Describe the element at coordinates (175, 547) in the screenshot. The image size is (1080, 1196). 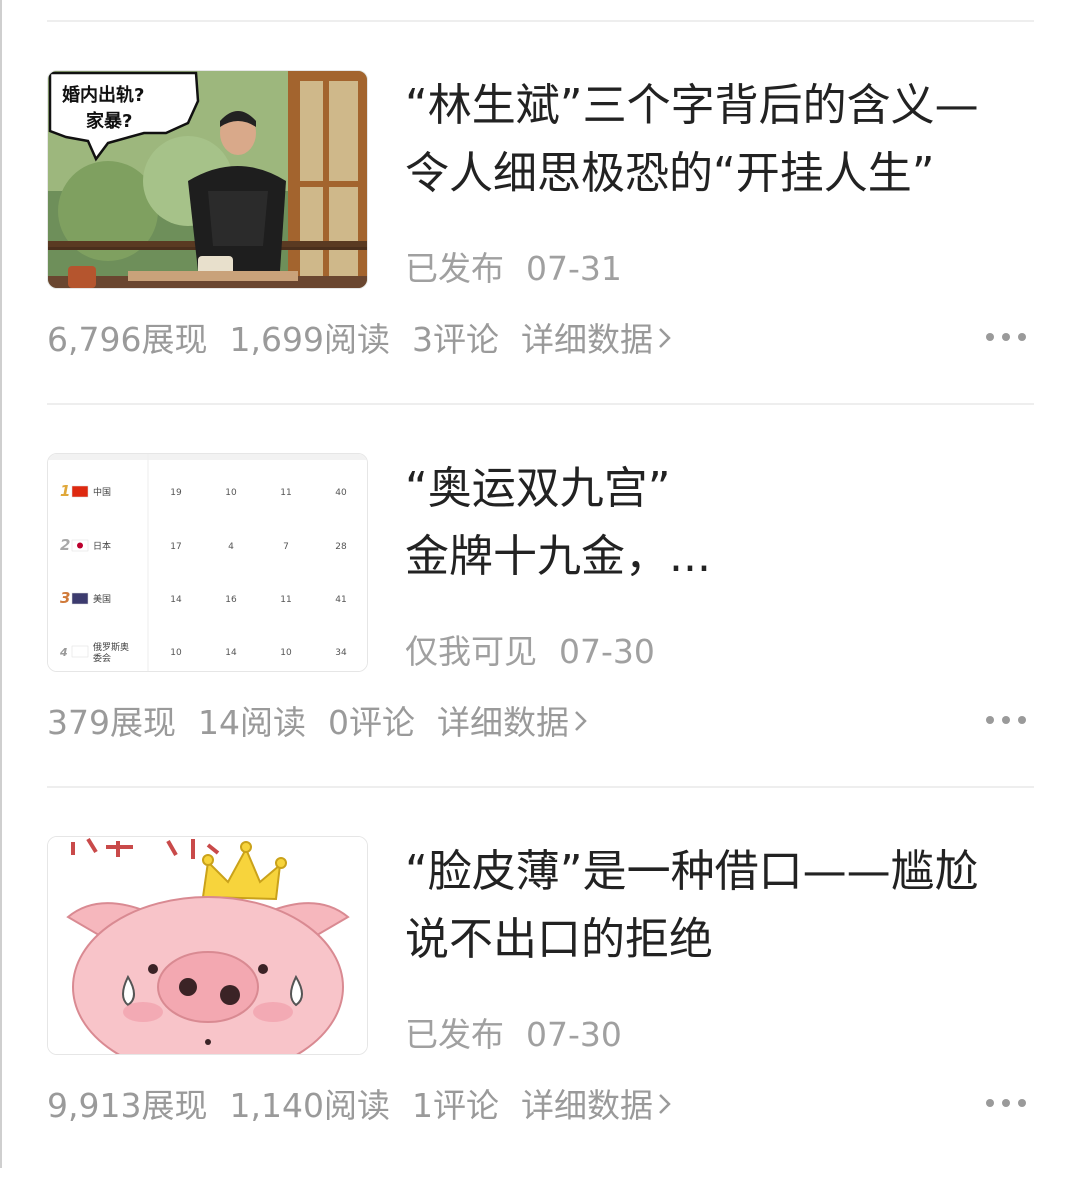
I see `medal-count: 17` at that location.